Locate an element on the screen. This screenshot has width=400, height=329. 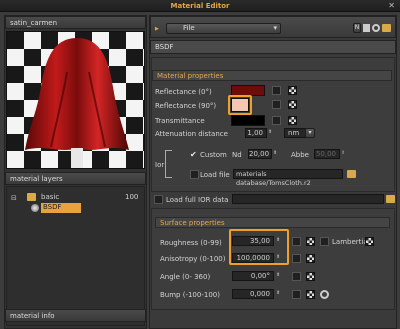
file-label: File is located at coordinates (189, 28).